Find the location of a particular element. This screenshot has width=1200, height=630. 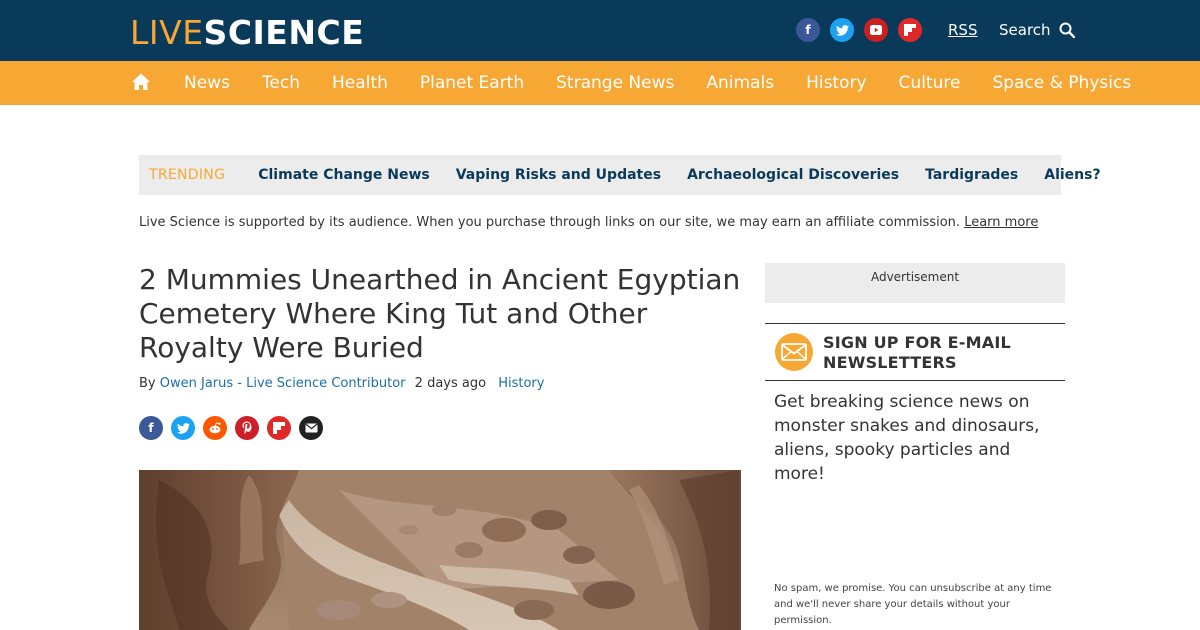

author-link: Owen Jarus - Live Science Contributor is located at coordinates (283, 383).